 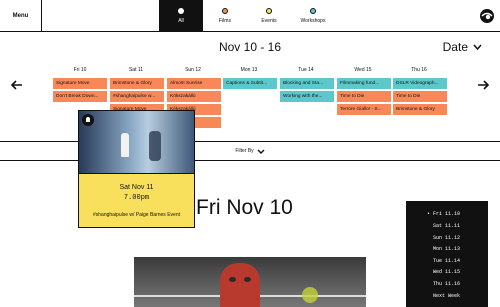 What do you see at coordinates (225, 11) in the screenshot?
I see `films-dot-icon` at bounding box center [225, 11].